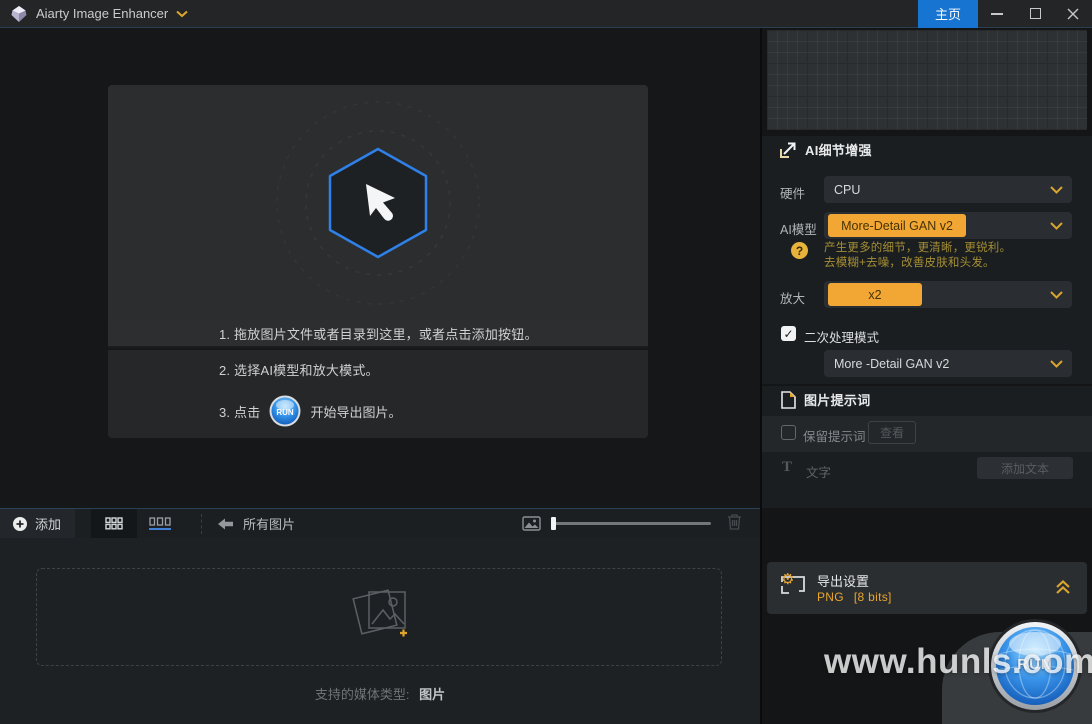 This screenshot has height=724, width=1092. I want to click on model-hint-line2: 去模糊+去噪，改善皮肤和头发。, so click(909, 263).